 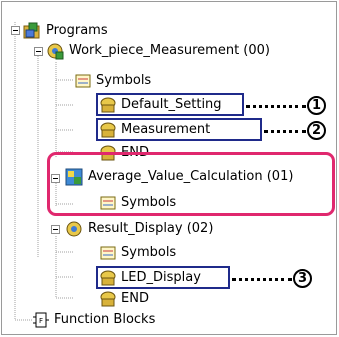 I want to click on end-label: END, so click(x=135, y=299).